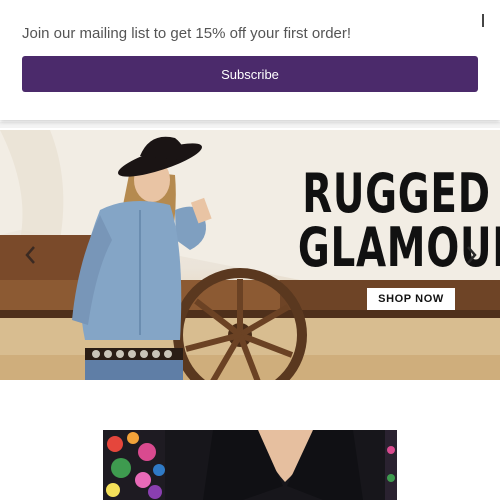 The image size is (500, 500). I want to click on floral-kimono-image, so click(250, 465).